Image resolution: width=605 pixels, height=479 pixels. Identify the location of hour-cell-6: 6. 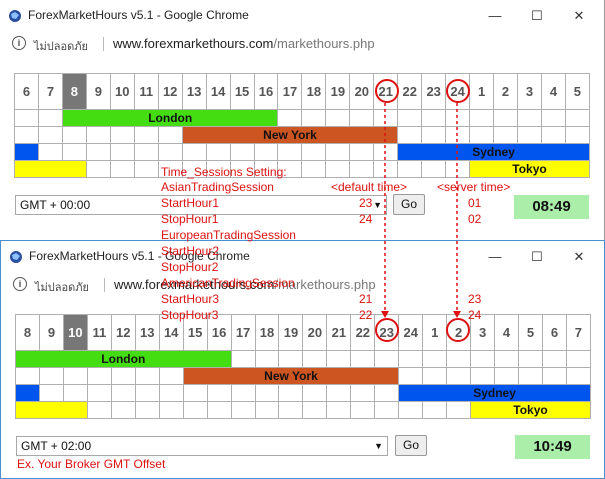
(26, 91).